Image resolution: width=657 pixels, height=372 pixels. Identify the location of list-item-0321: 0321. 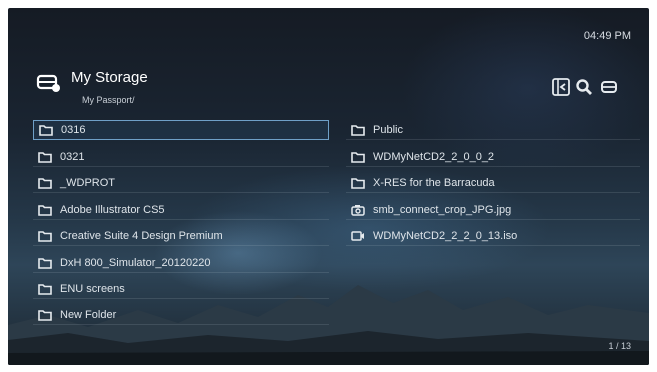
(181, 157).